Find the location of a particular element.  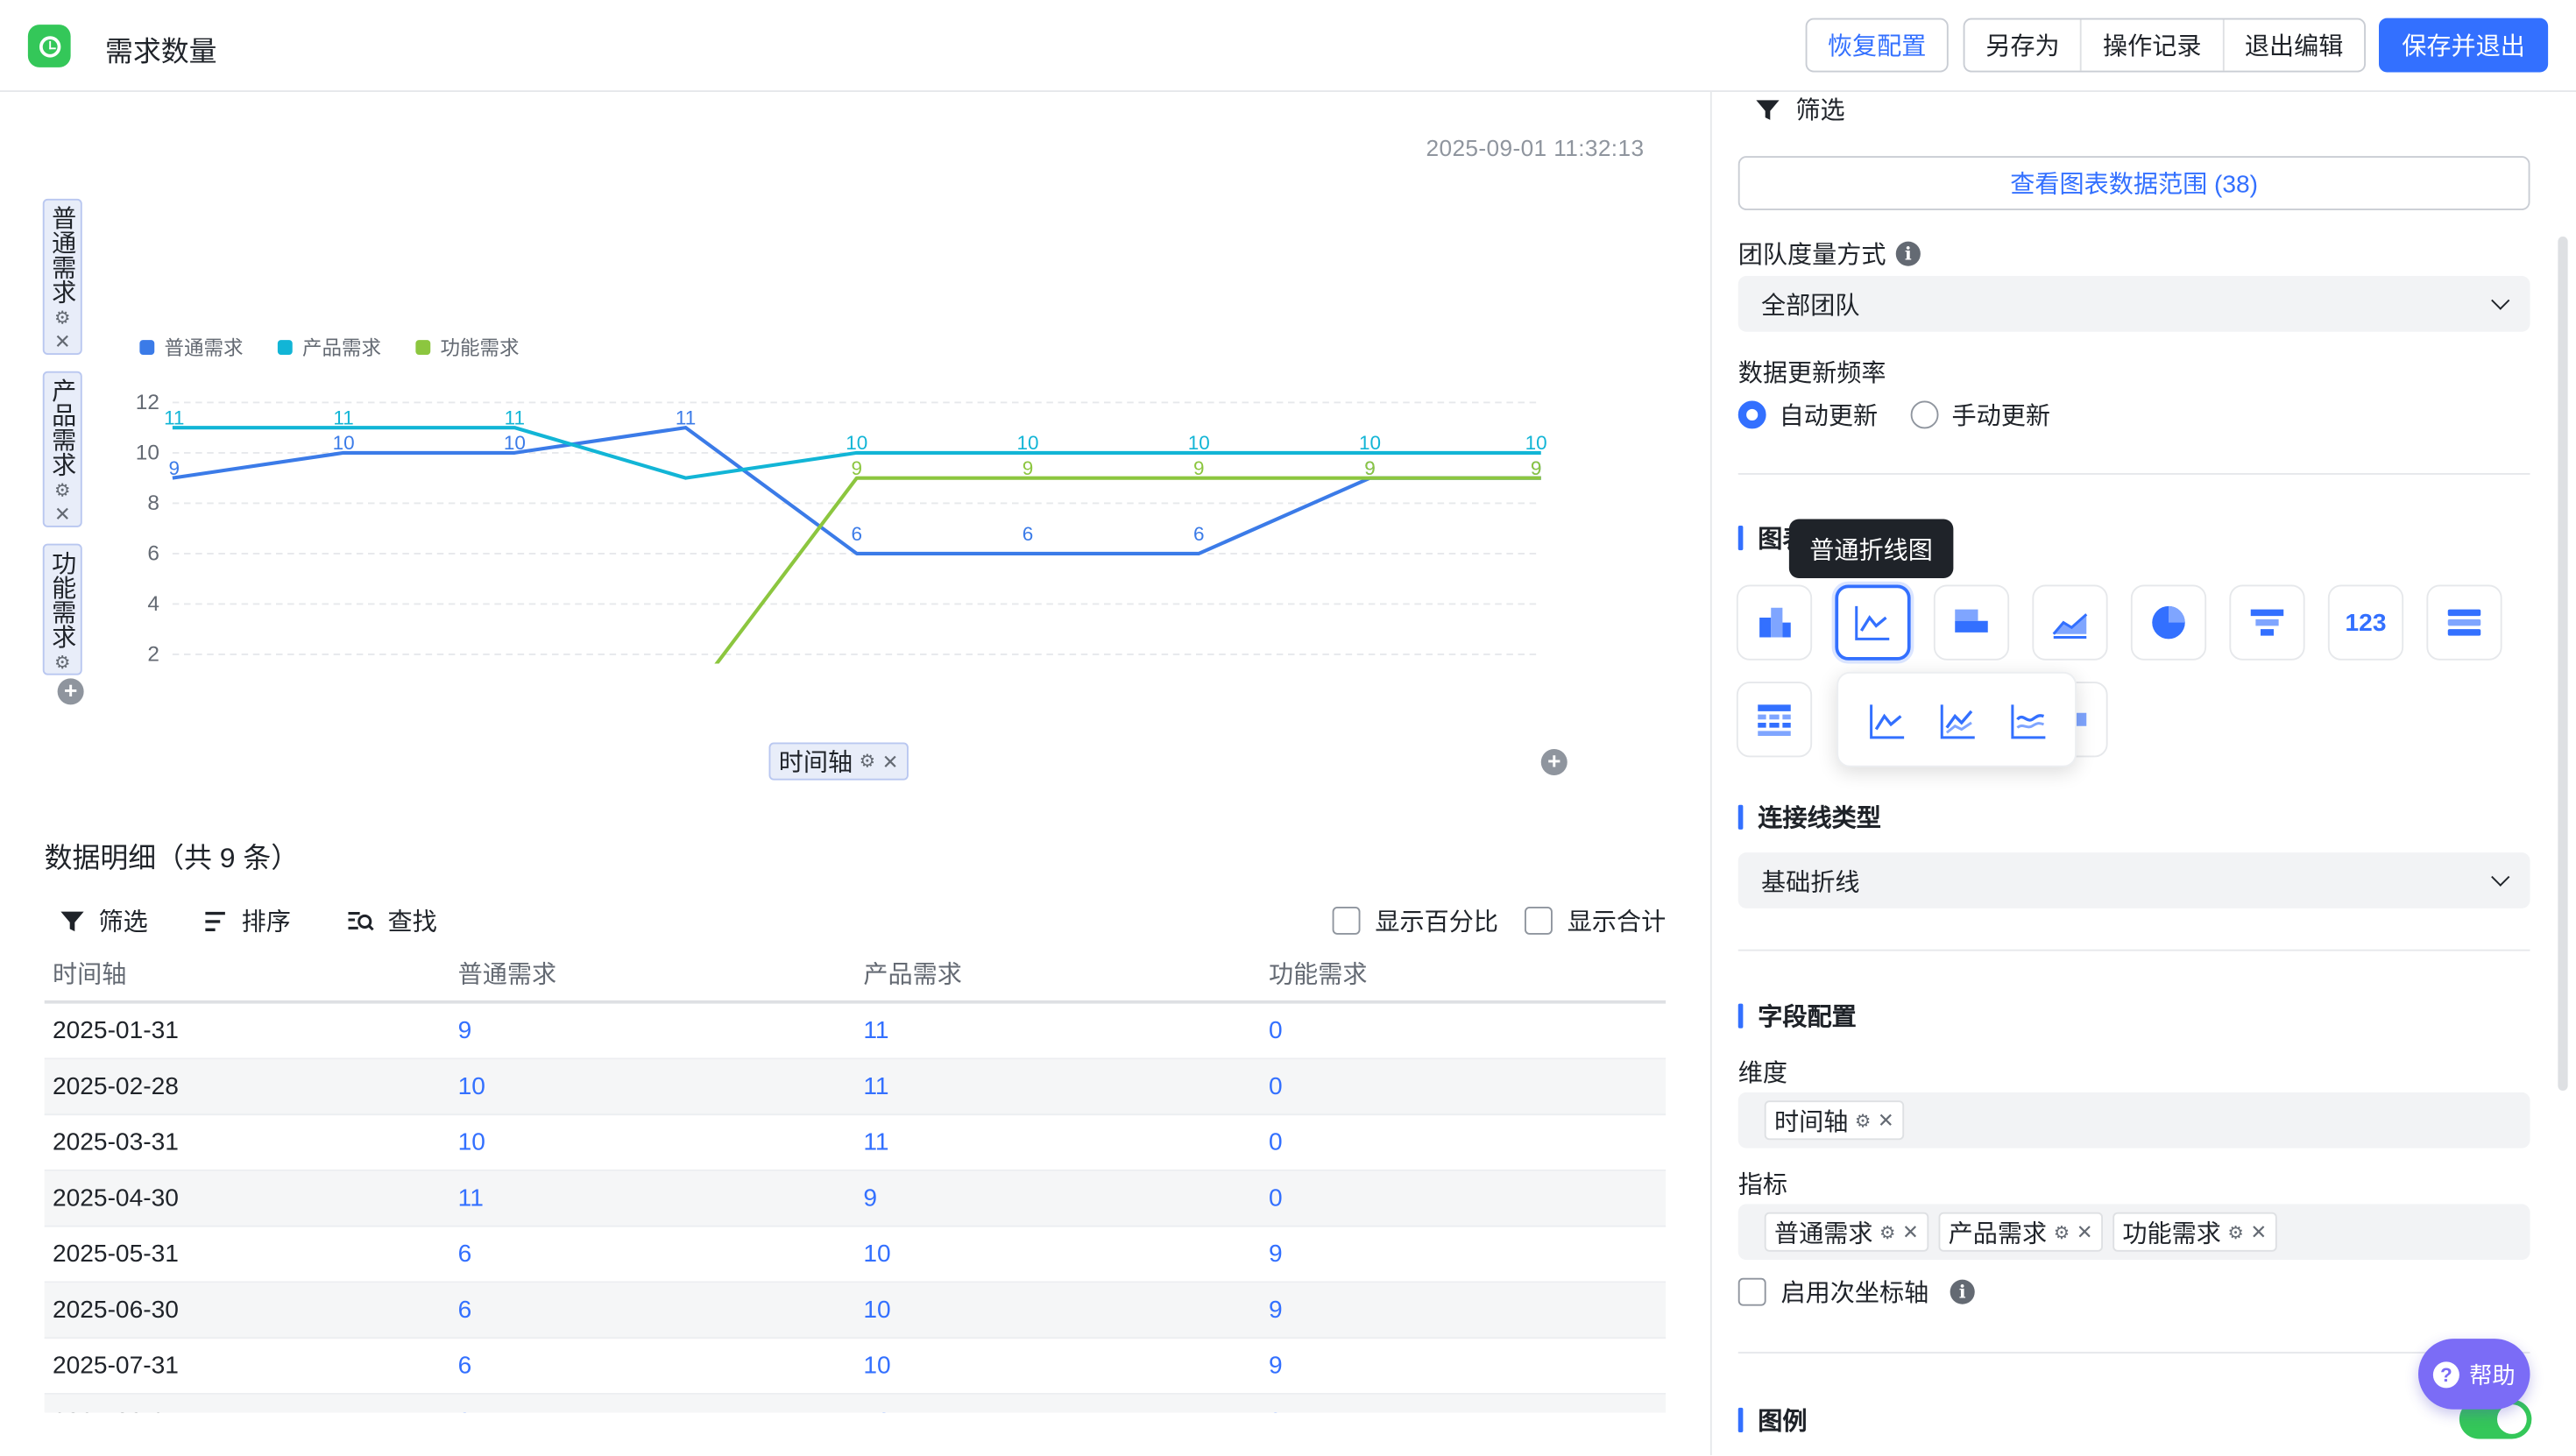

manual-update-radio is located at coordinates (1924, 414).